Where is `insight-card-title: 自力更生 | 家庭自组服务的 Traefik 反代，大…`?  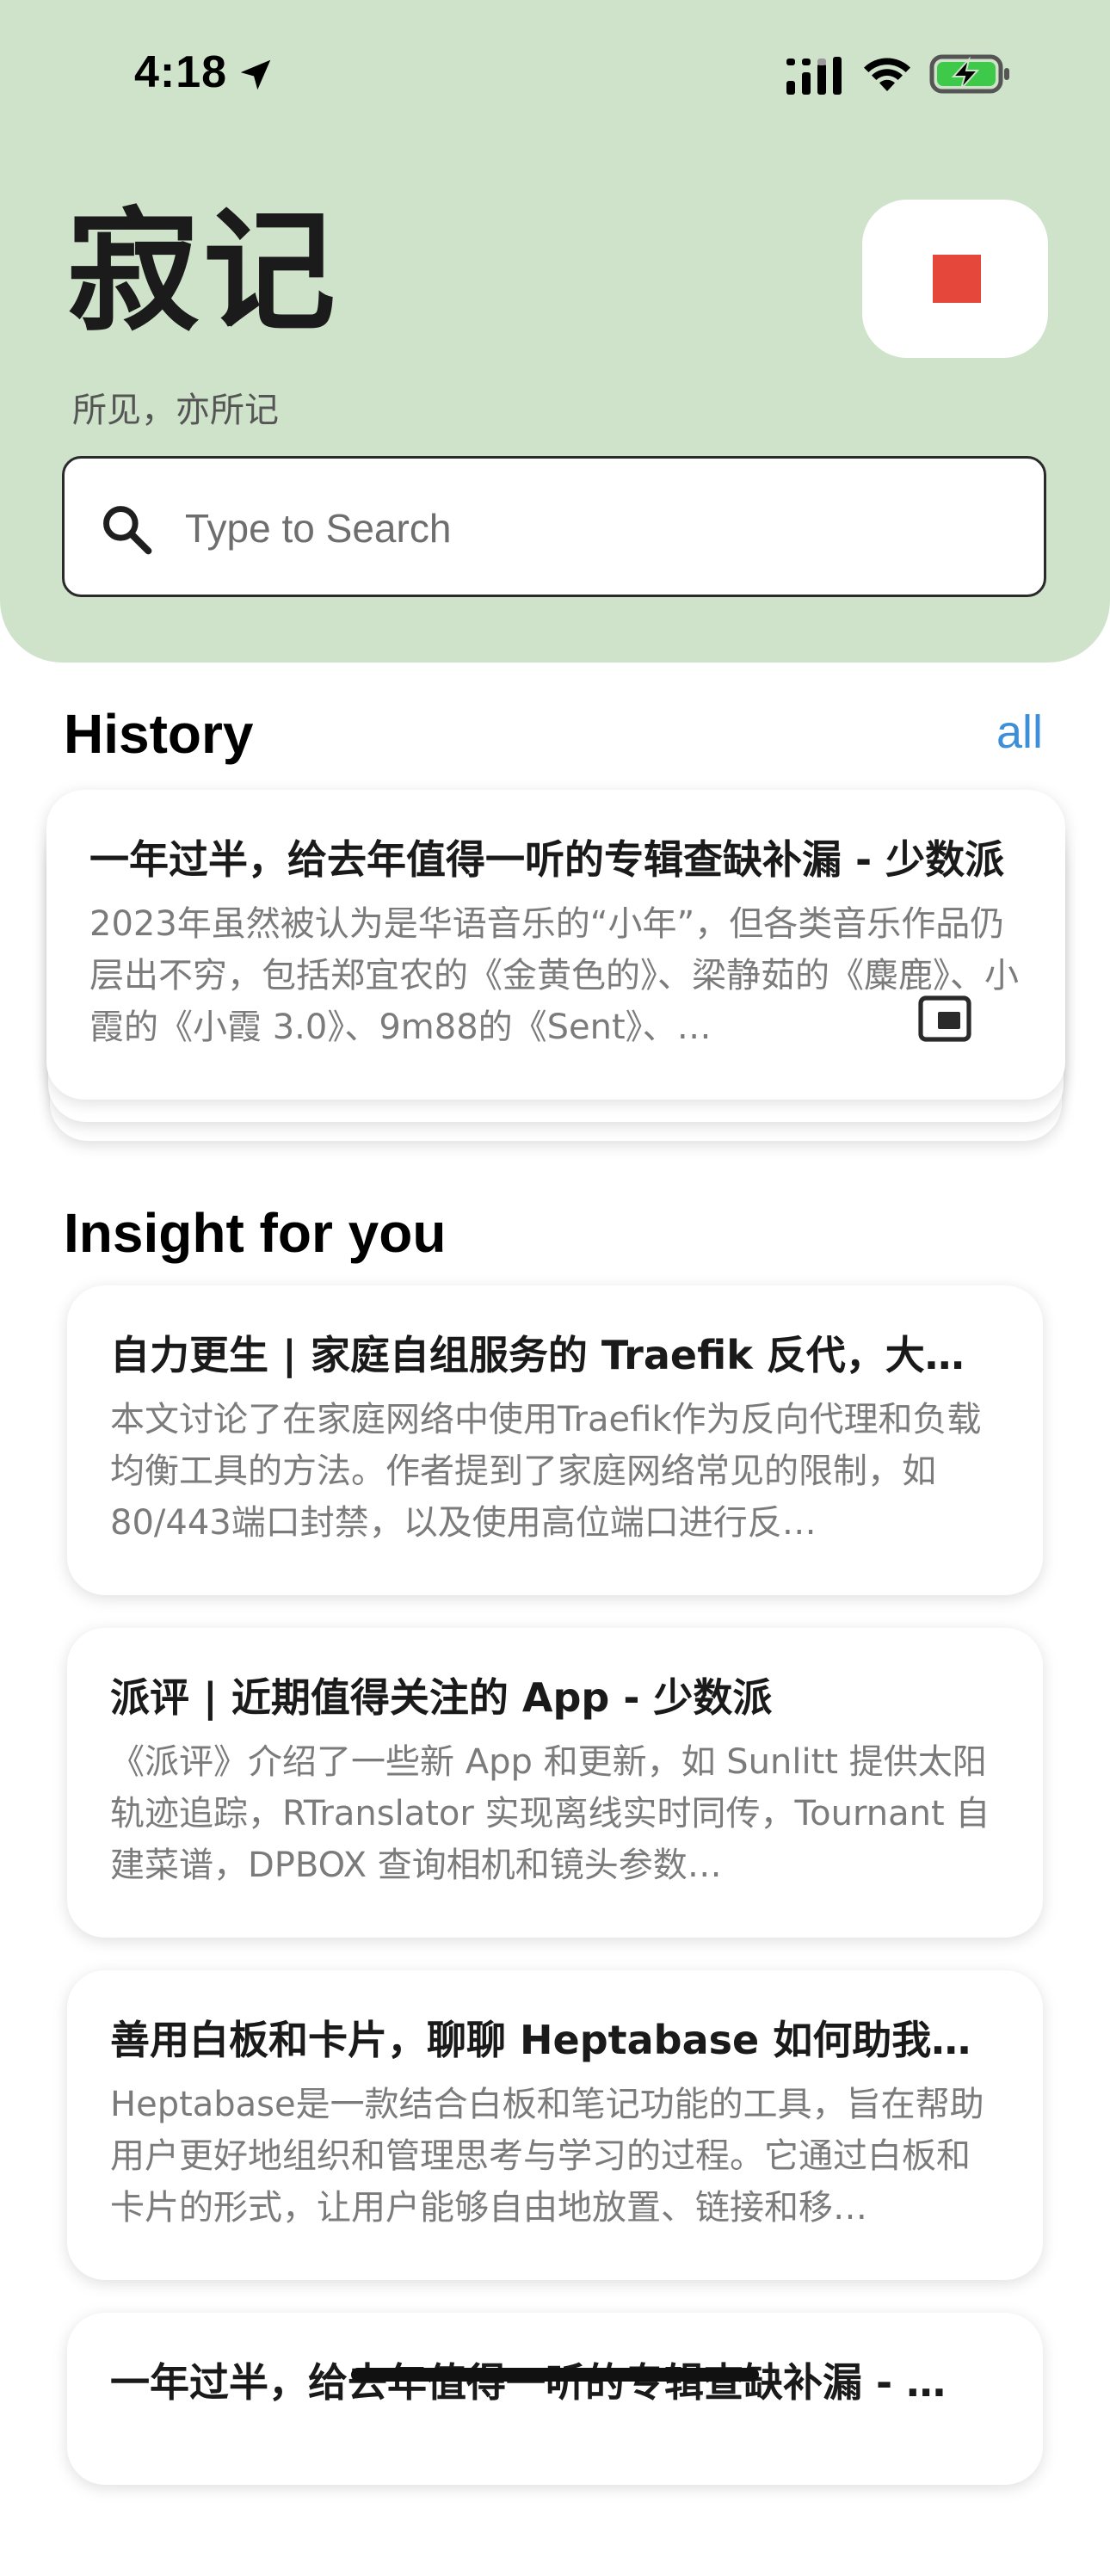 insight-card-title: 自力更生 | 家庭自组服务的 Traefik 反代，大… is located at coordinates (537, 1355).